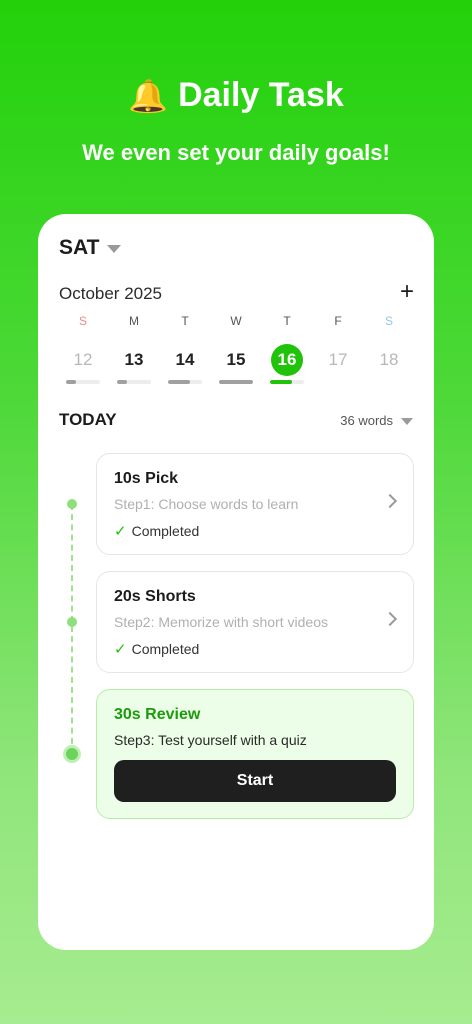 The image size is (472, 1024). What do you see at coordinates (221, 622) in the screenshot?
I see `step-desc: Step2: Memorize with short videos` at bounding box center [221, 622].